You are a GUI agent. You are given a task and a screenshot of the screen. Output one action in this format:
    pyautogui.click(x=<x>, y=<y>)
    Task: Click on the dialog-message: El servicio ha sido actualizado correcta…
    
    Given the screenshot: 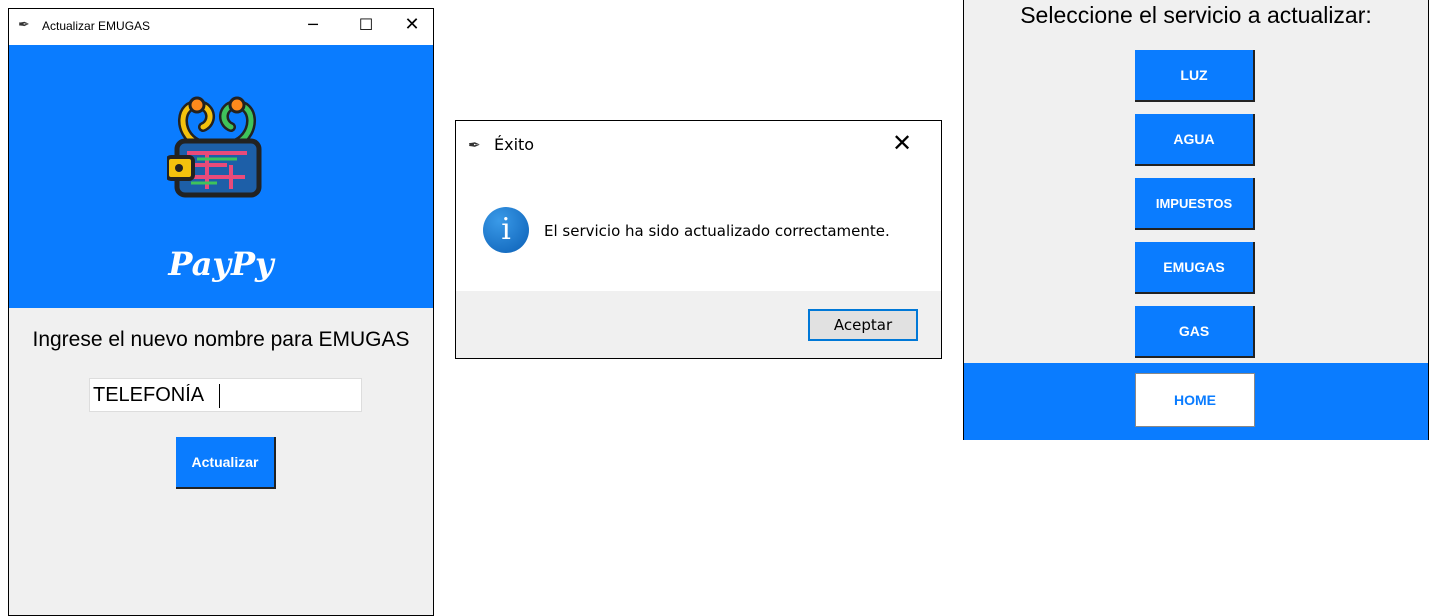 What is the action you would take?
    pyautogui.click(x=717, y=231)
    